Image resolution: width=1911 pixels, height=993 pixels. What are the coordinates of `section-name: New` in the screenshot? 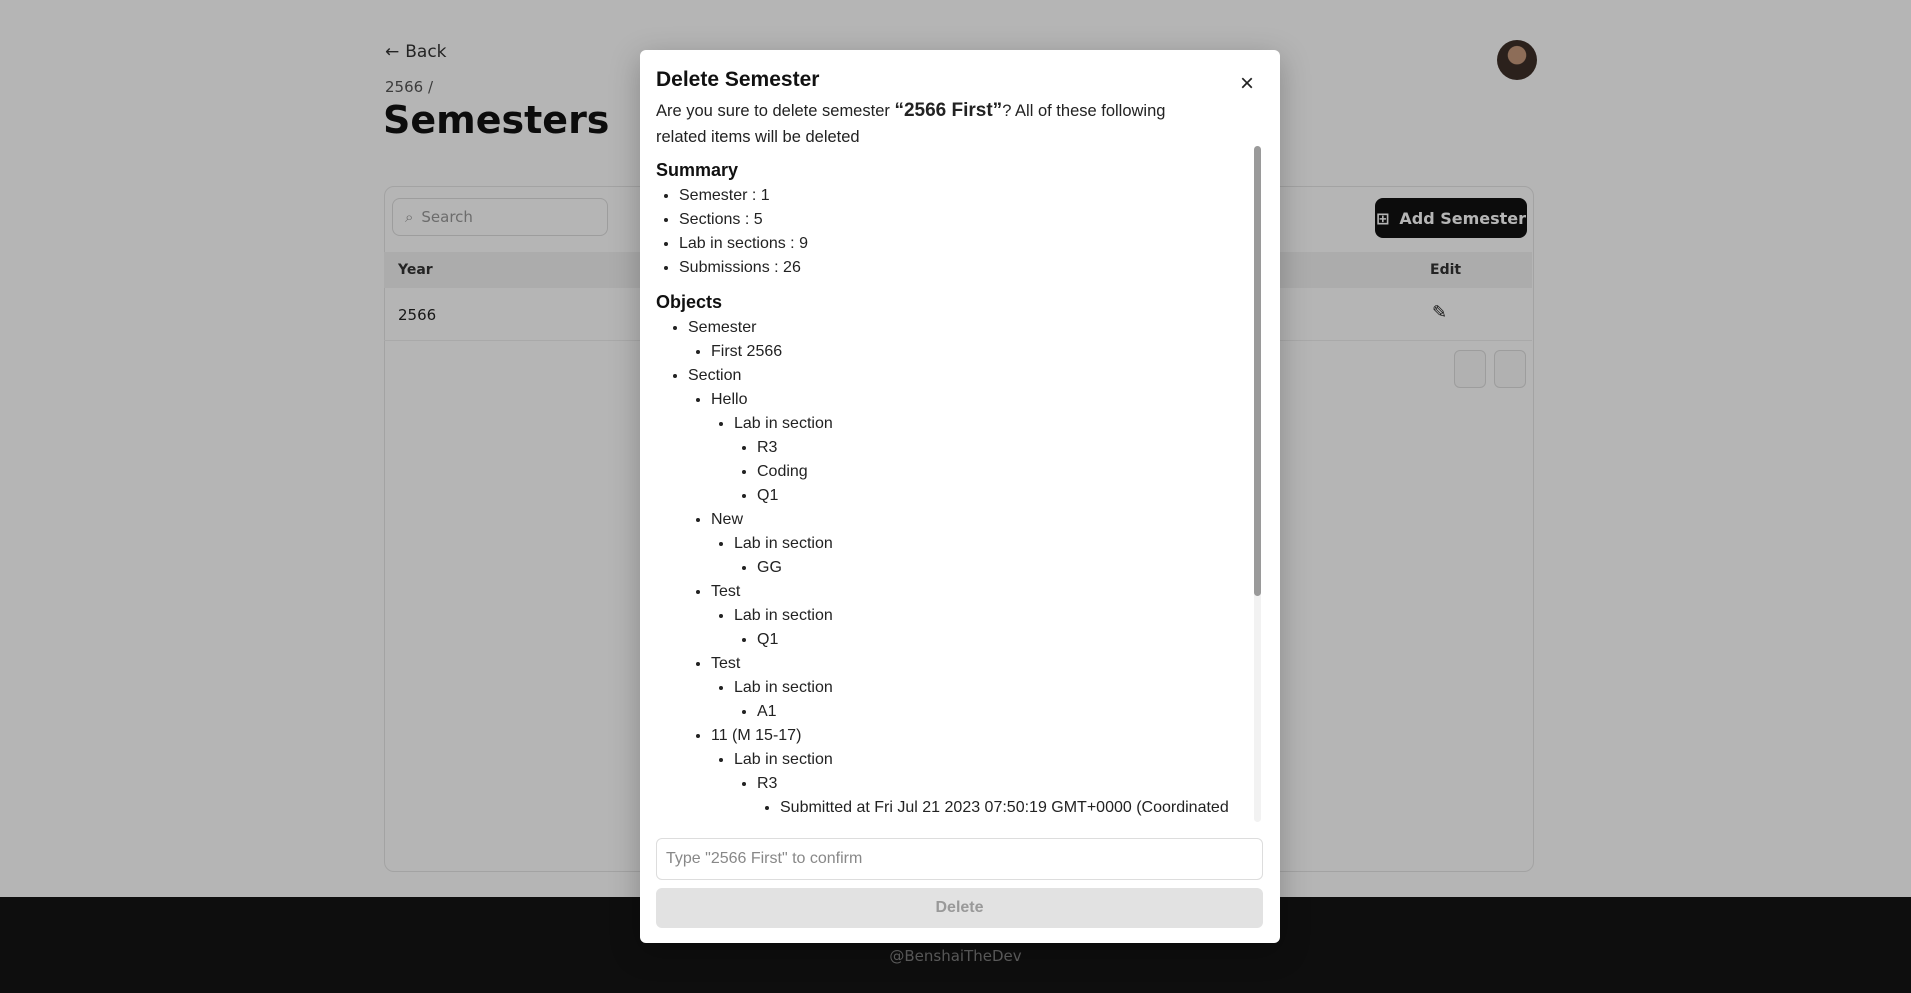 It's located at (727, 519).